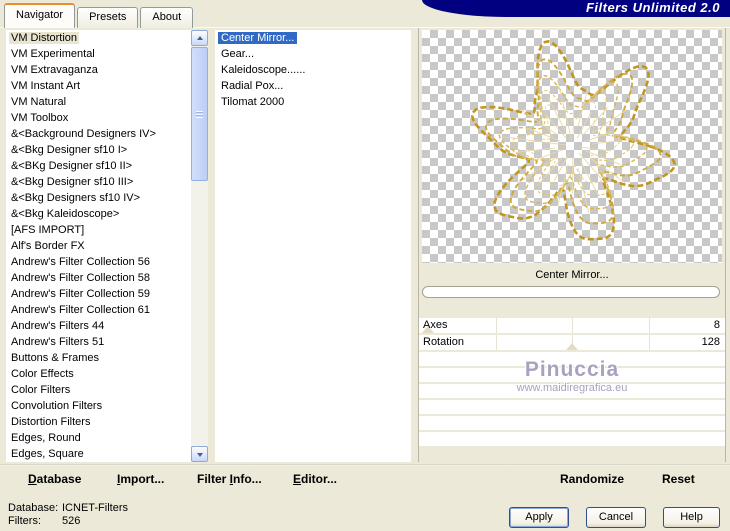 The width and height of the screenshot is (730, 531). I want to click on category-item: Andrew's Filter Collection 61, so click(98, 310).